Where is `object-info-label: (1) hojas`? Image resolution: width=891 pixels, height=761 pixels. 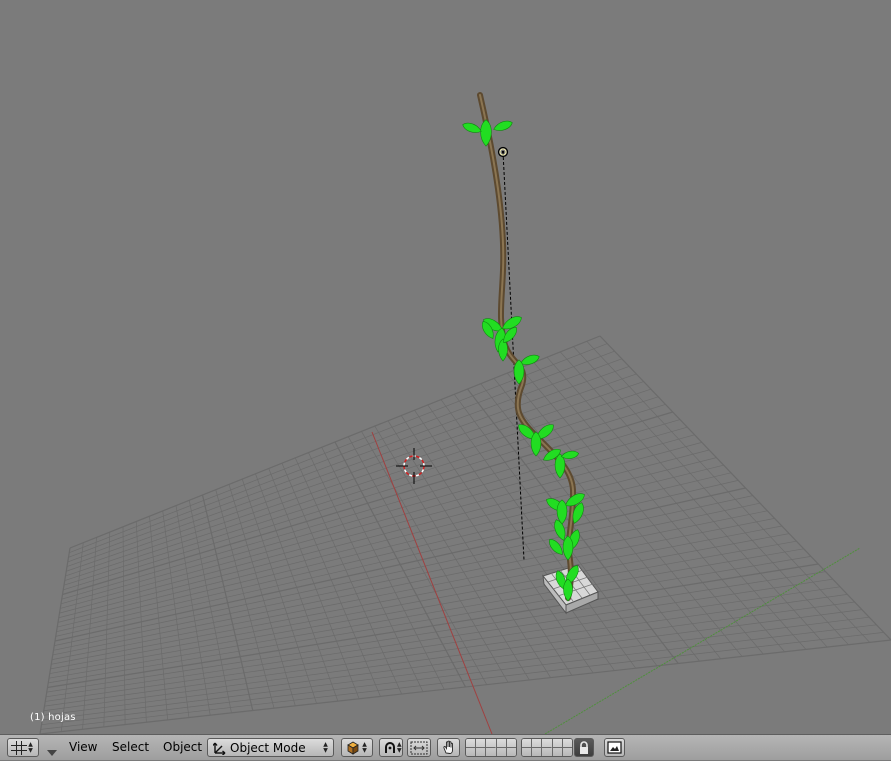
object-info-label: (1) hojas is located at coordinates (53, 717).